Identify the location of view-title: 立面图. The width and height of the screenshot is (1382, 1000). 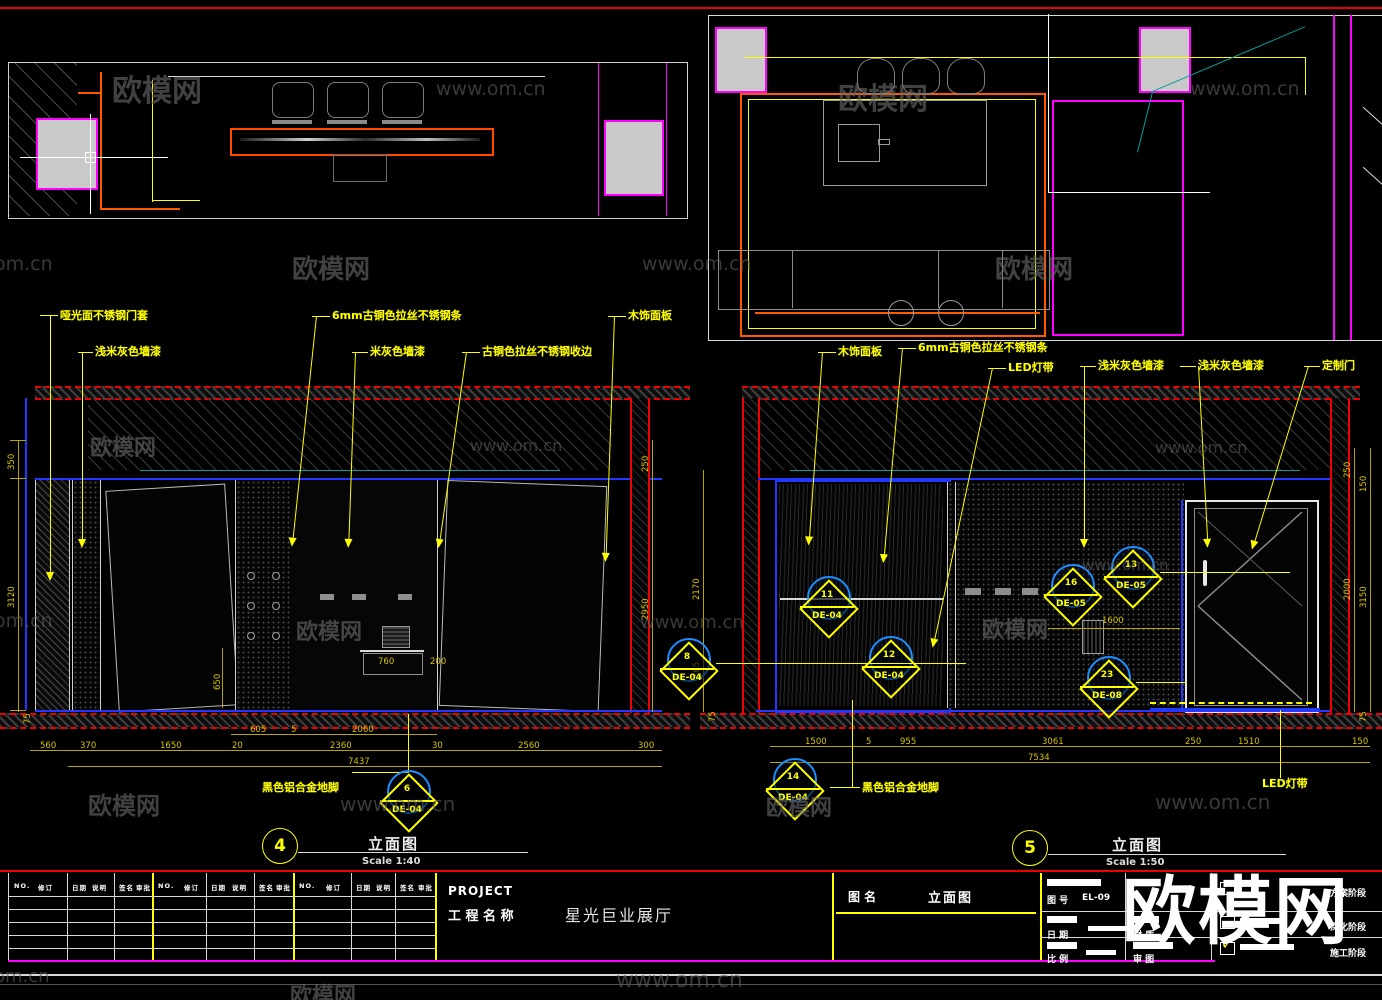
(394, 844).